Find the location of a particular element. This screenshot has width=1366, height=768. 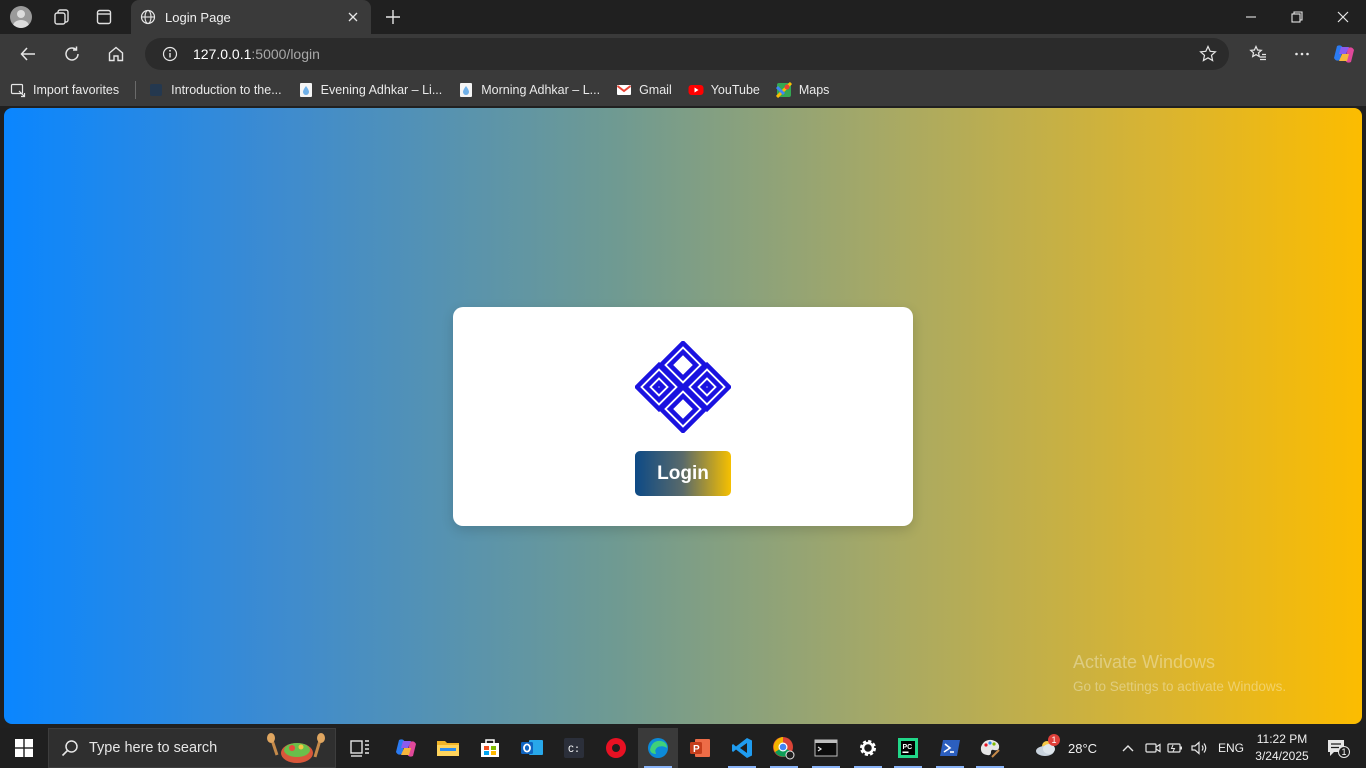

minimize-button is located at coordinates (1251, 17).